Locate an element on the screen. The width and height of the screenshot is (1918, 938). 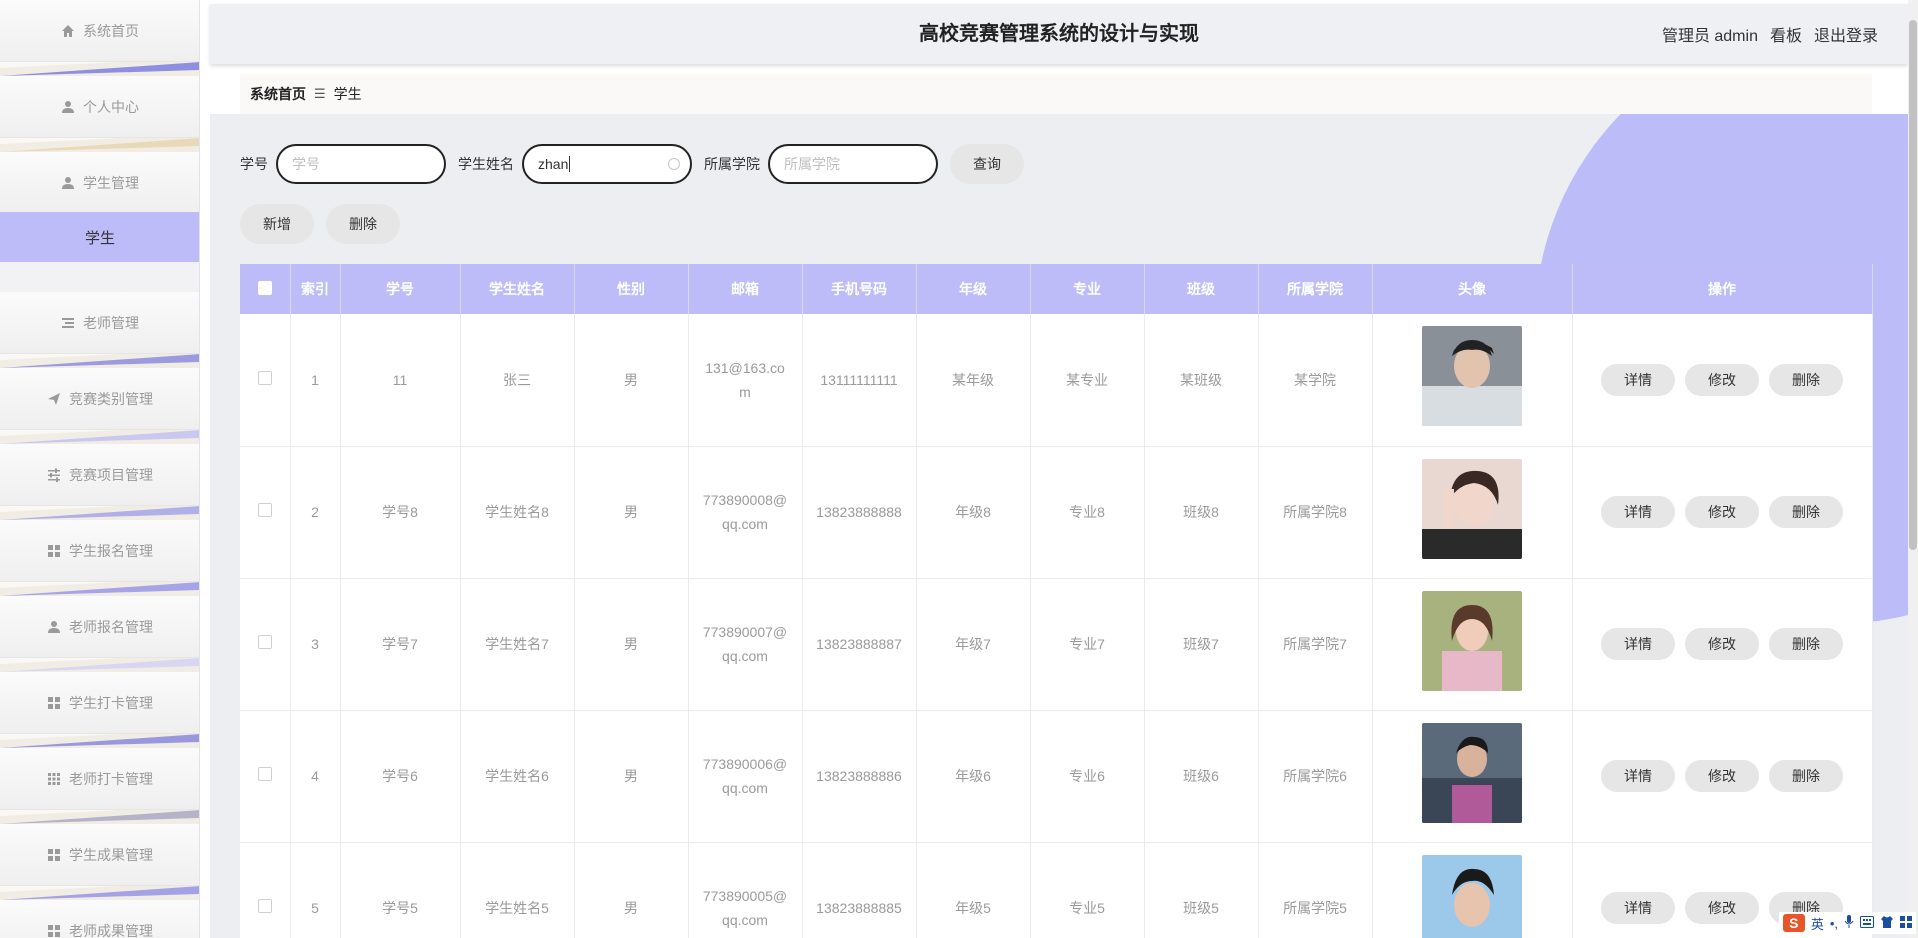
ime-logo-icon: S is located at coordinates (1793, 923).